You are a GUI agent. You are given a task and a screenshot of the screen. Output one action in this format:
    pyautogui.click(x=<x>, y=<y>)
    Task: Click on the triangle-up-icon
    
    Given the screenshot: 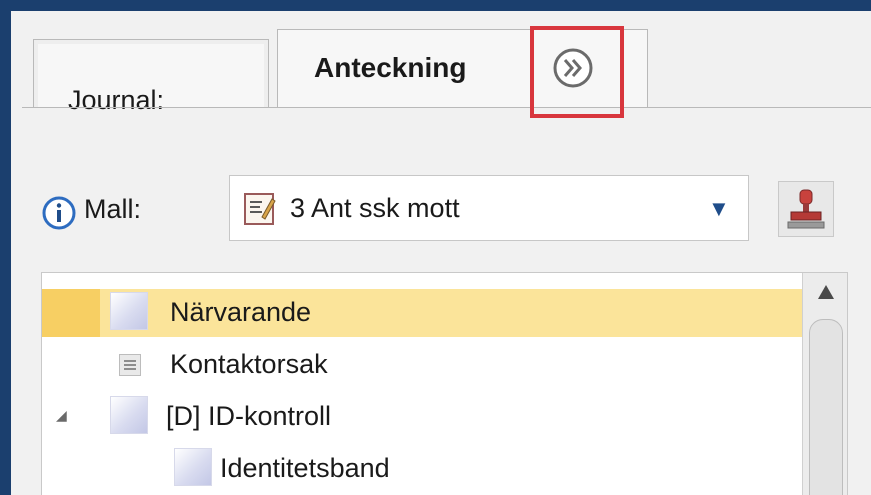 What is the action you would take?
    pyautogui.click(x=826, y=292)
    